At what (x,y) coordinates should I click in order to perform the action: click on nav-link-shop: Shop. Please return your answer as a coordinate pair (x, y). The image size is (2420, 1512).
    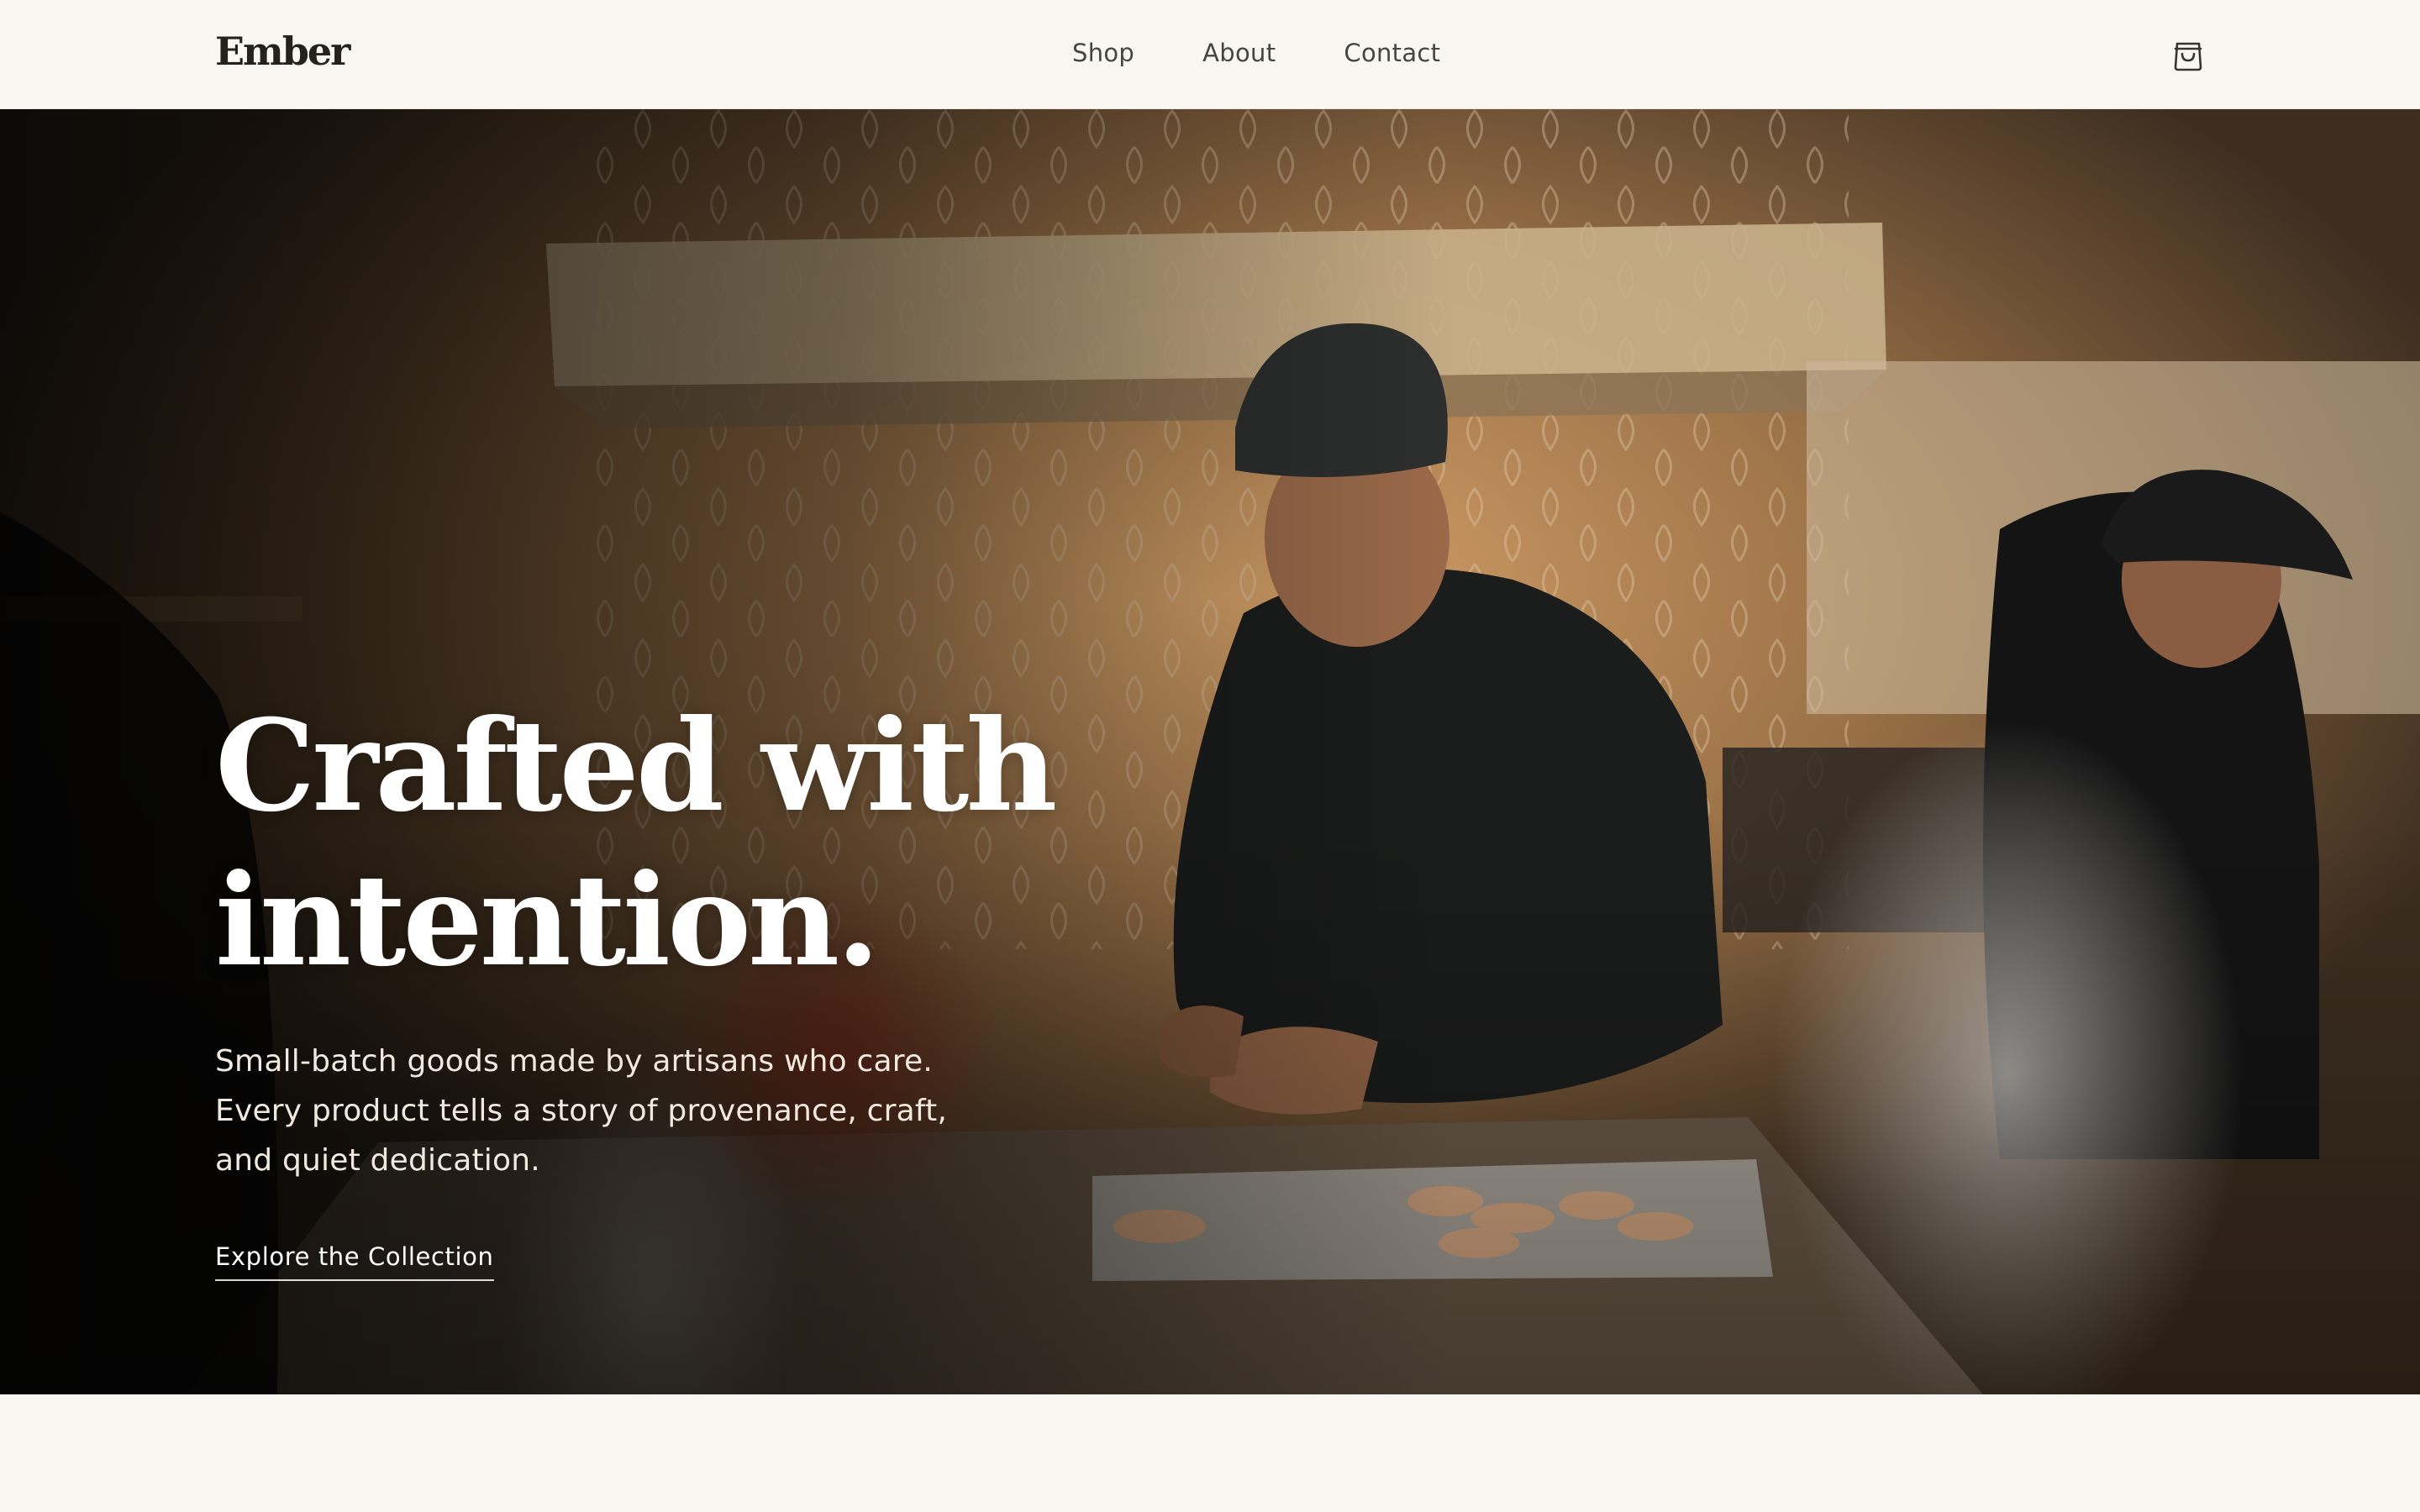
    Looking at the image, I should click on (1103, 53).